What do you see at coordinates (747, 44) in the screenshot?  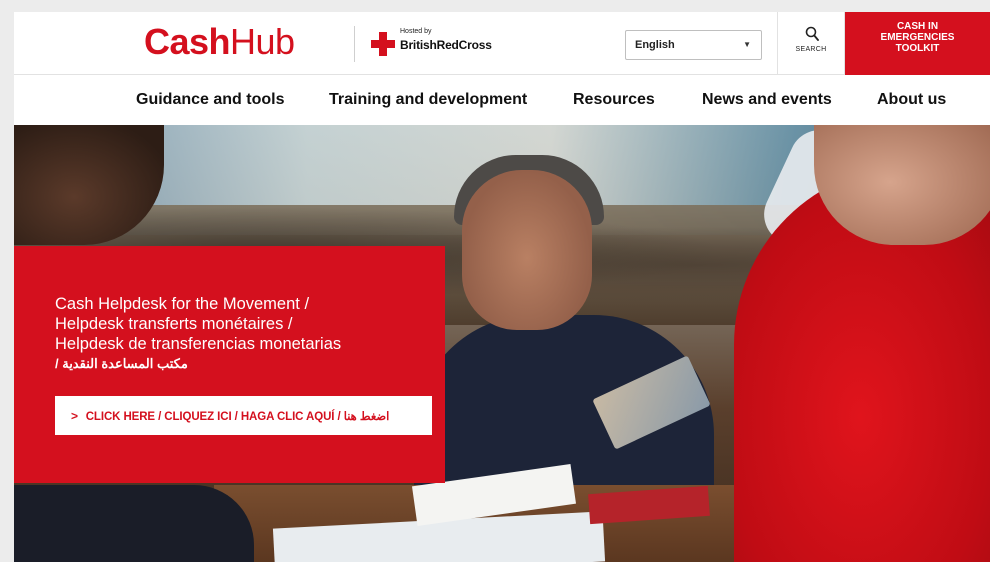 I see `chevron-down-icon: ▼` at bounding box center [747, 44].